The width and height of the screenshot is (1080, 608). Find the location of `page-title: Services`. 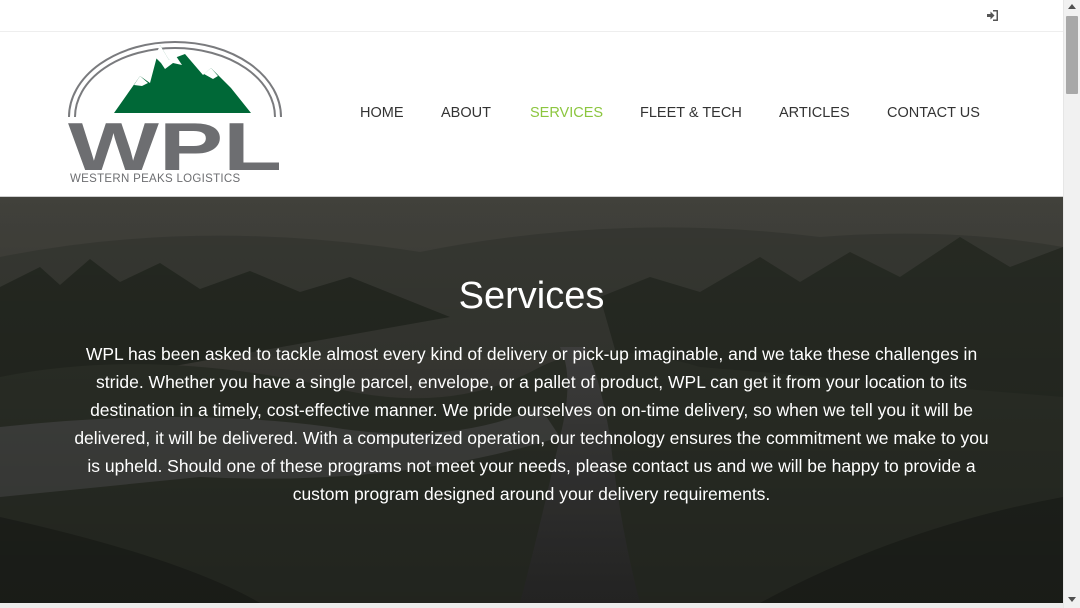

page-title: Services is located at coordinates (531, 296).